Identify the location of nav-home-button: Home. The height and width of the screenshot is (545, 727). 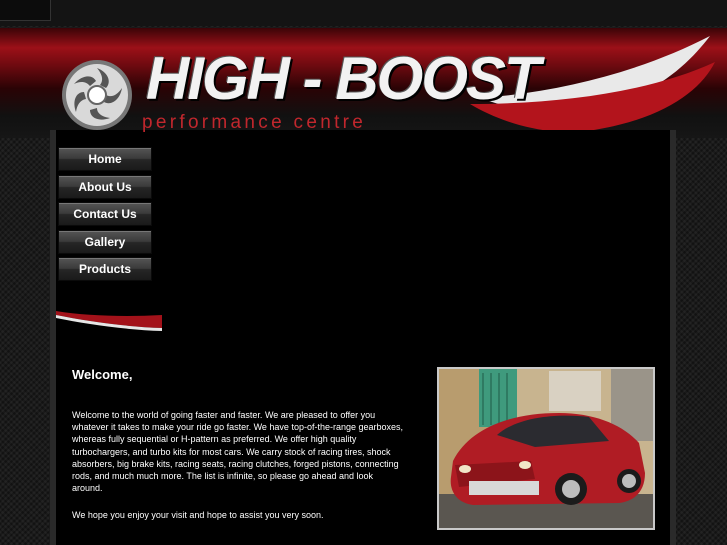
(105, 159).